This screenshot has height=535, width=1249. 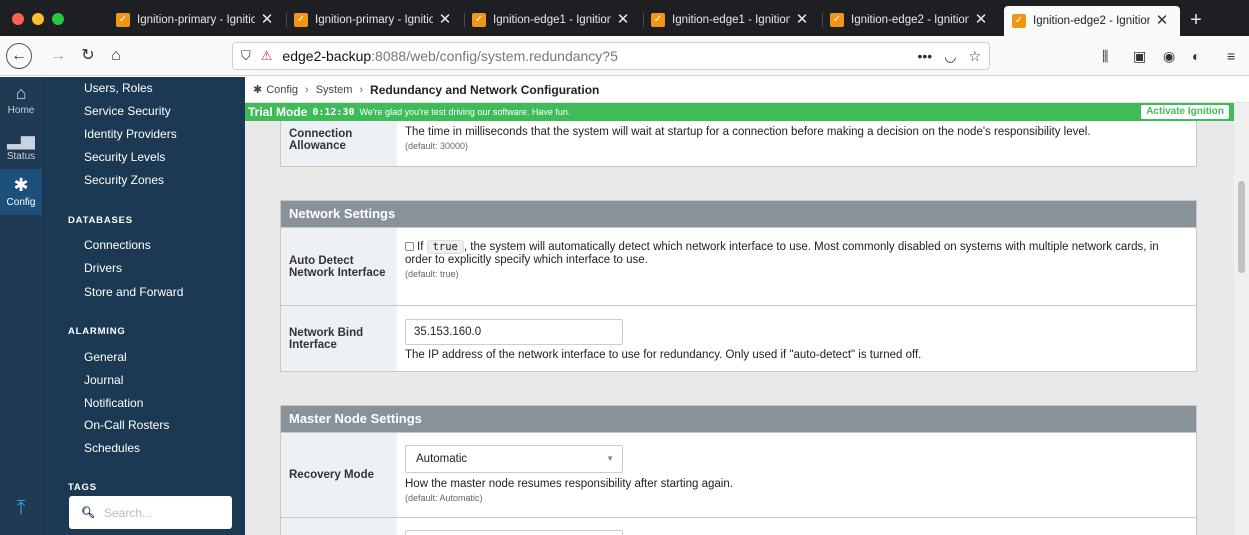 What do you see at coordinates (432, 274) in the screenshot?
I see `default-note: (default: true)` at bounding box center [432, 274].